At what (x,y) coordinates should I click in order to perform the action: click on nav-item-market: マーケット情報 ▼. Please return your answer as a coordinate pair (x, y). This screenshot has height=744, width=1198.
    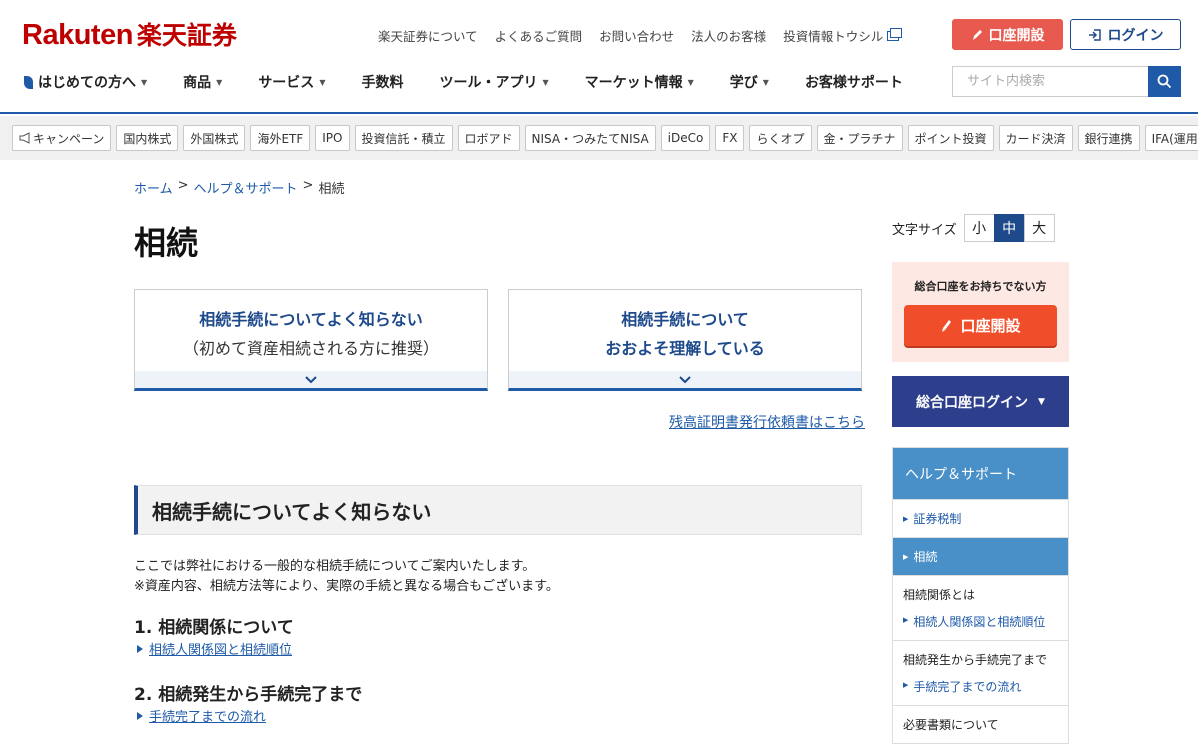
    Looking at the image, I should click on (639, 82).